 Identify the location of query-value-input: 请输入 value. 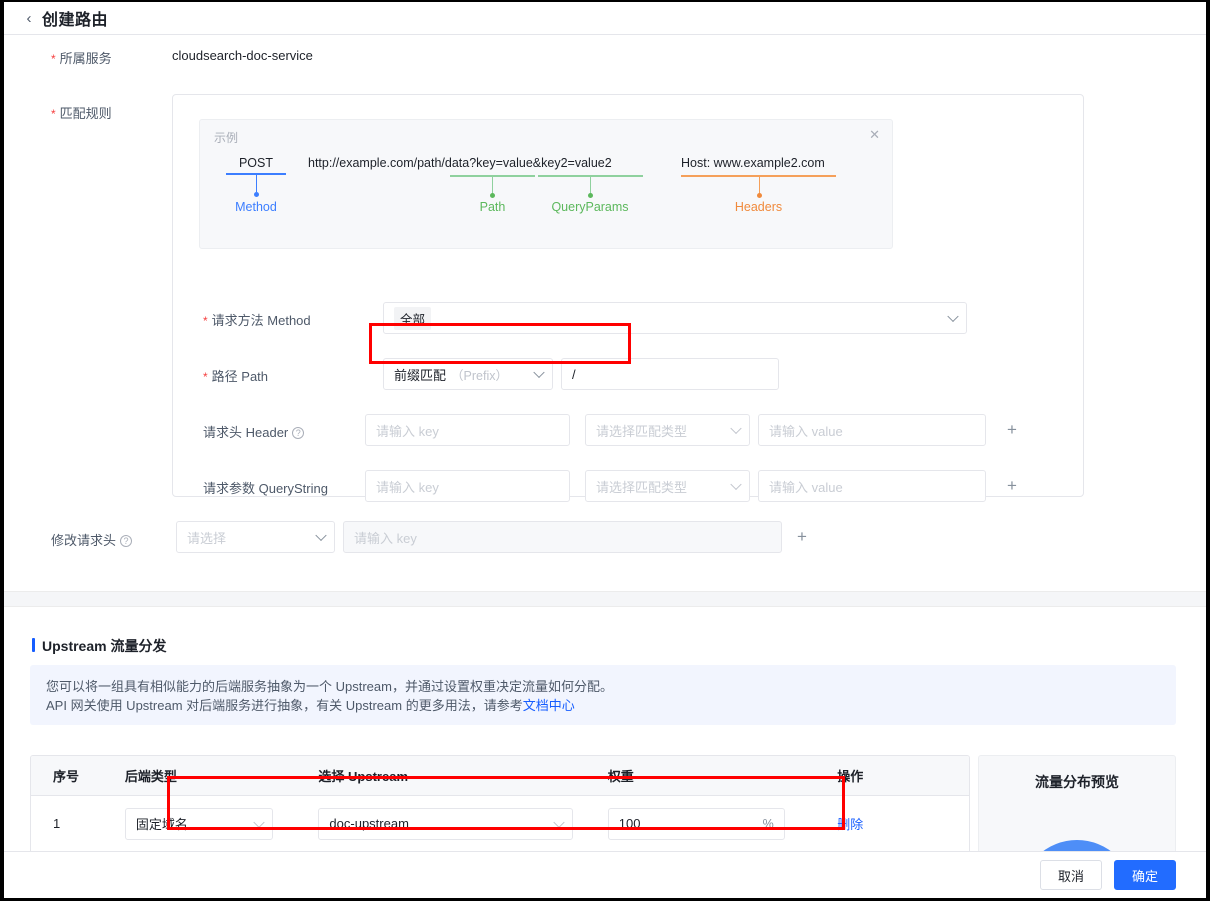
(872, 486).